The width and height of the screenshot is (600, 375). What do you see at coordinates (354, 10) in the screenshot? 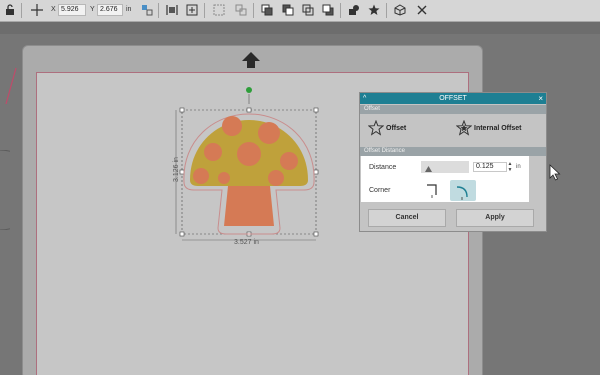
I see `shapes-icon` at bounding box center [354, 10].